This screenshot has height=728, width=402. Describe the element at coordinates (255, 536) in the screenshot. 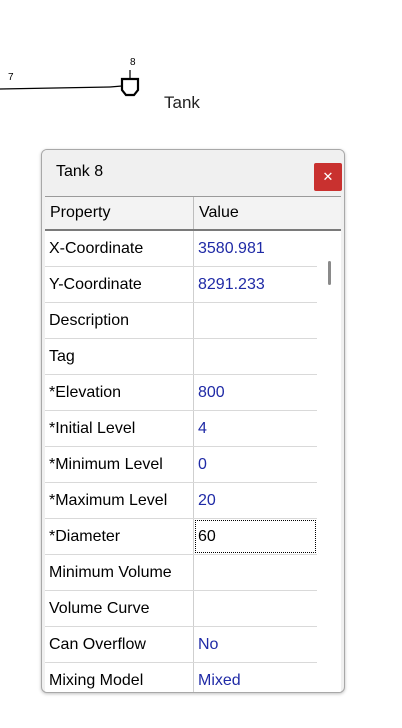

I see `property-value-input: 60` at that location.